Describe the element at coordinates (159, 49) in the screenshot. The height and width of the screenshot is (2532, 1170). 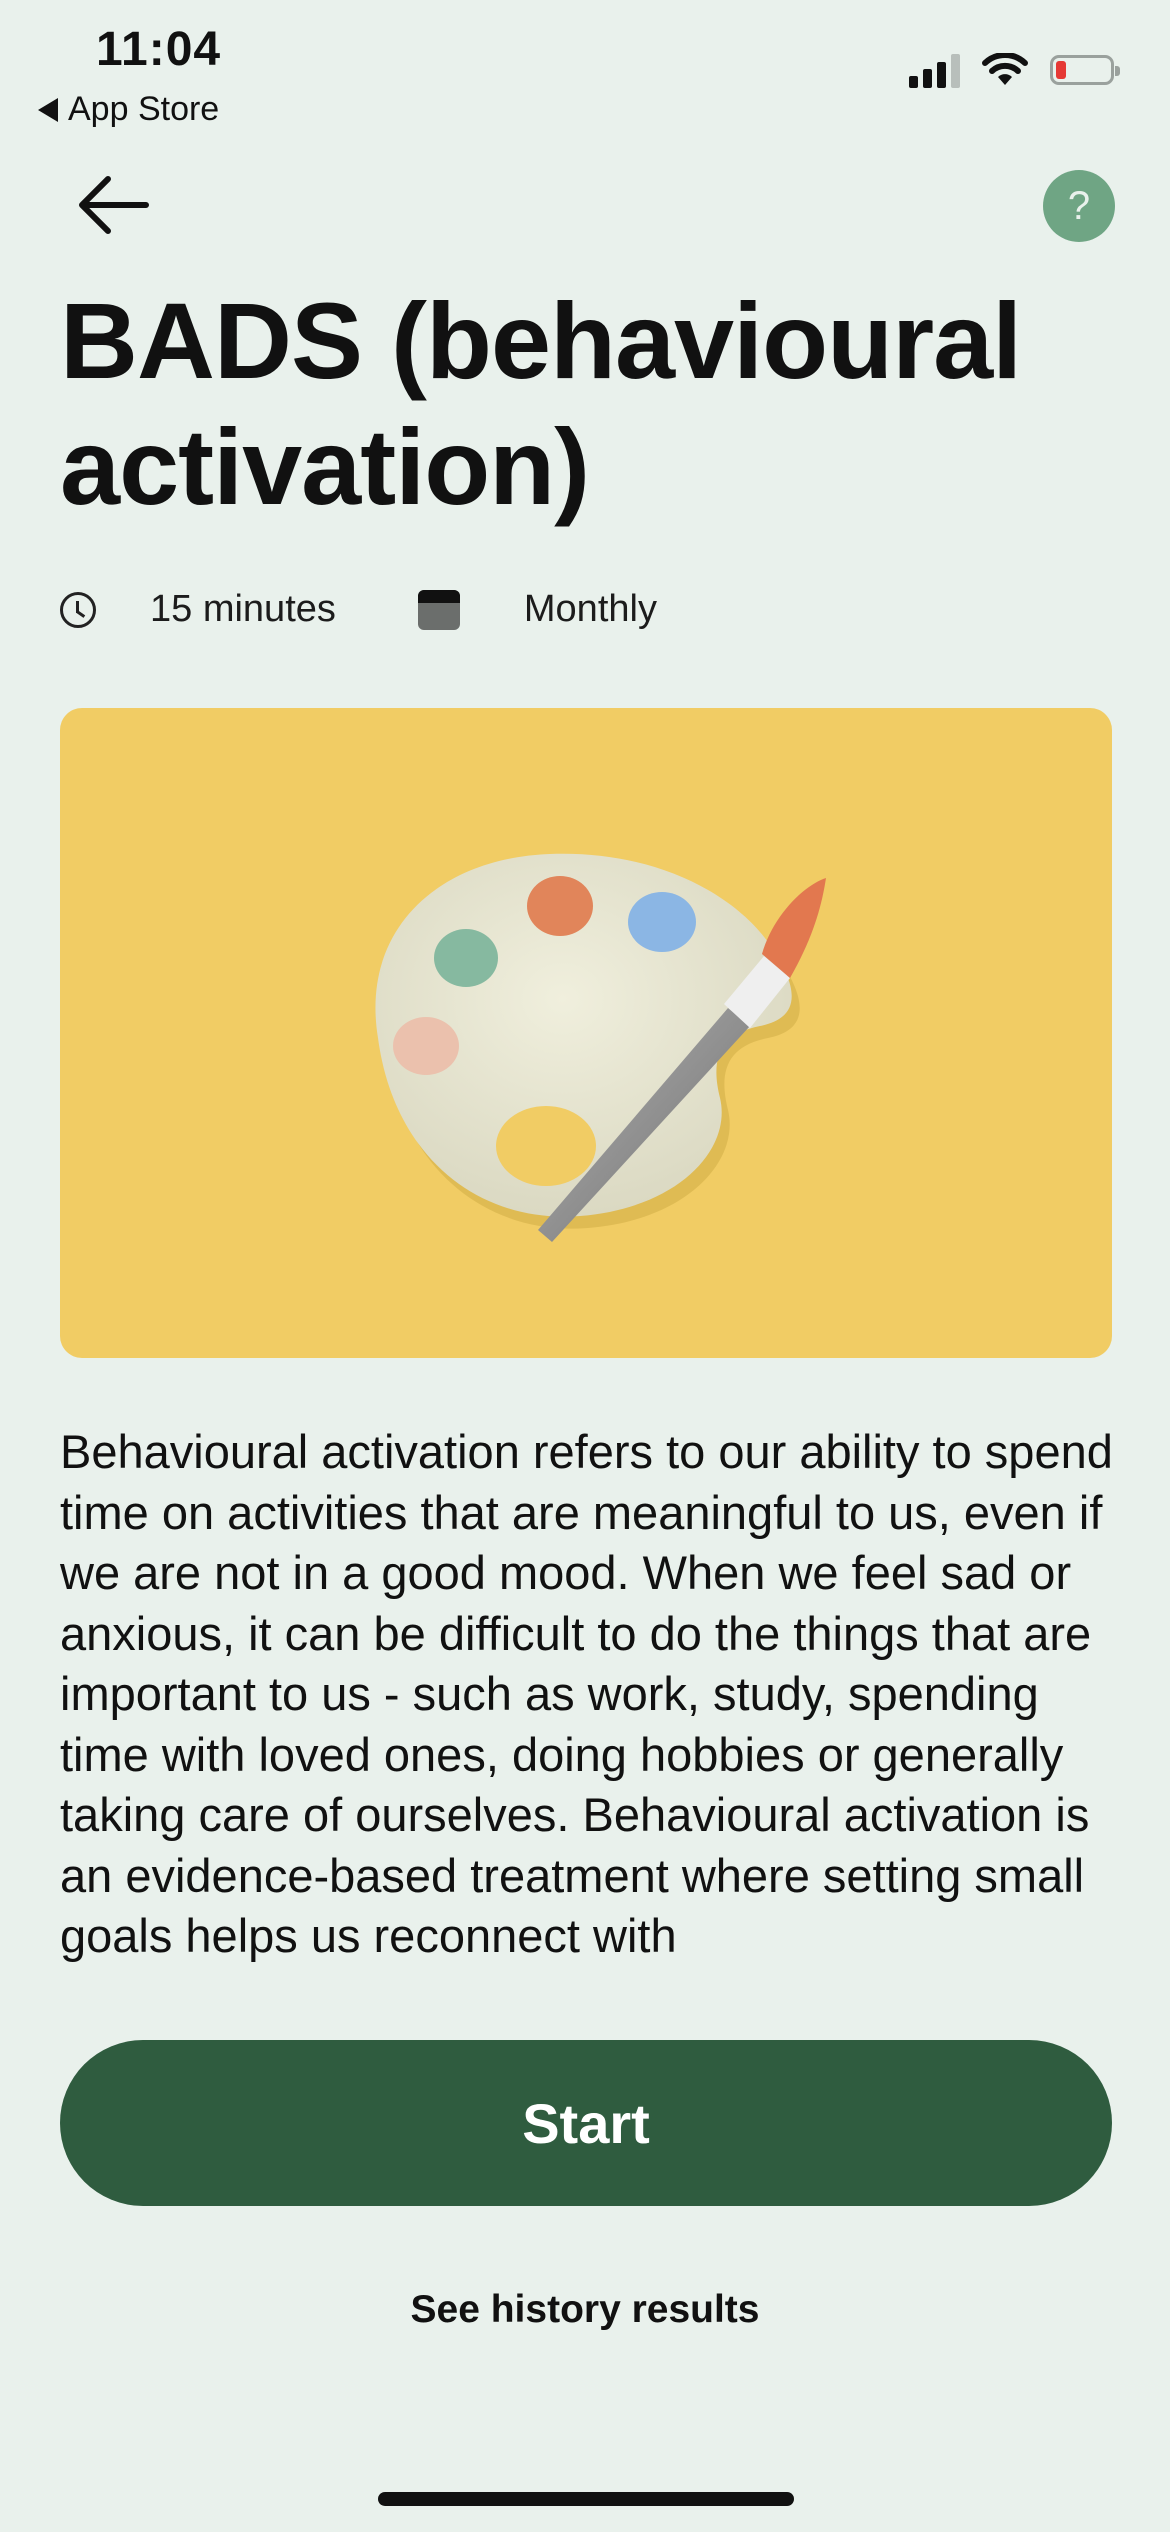
I see `status-time: 11:04` at that location.